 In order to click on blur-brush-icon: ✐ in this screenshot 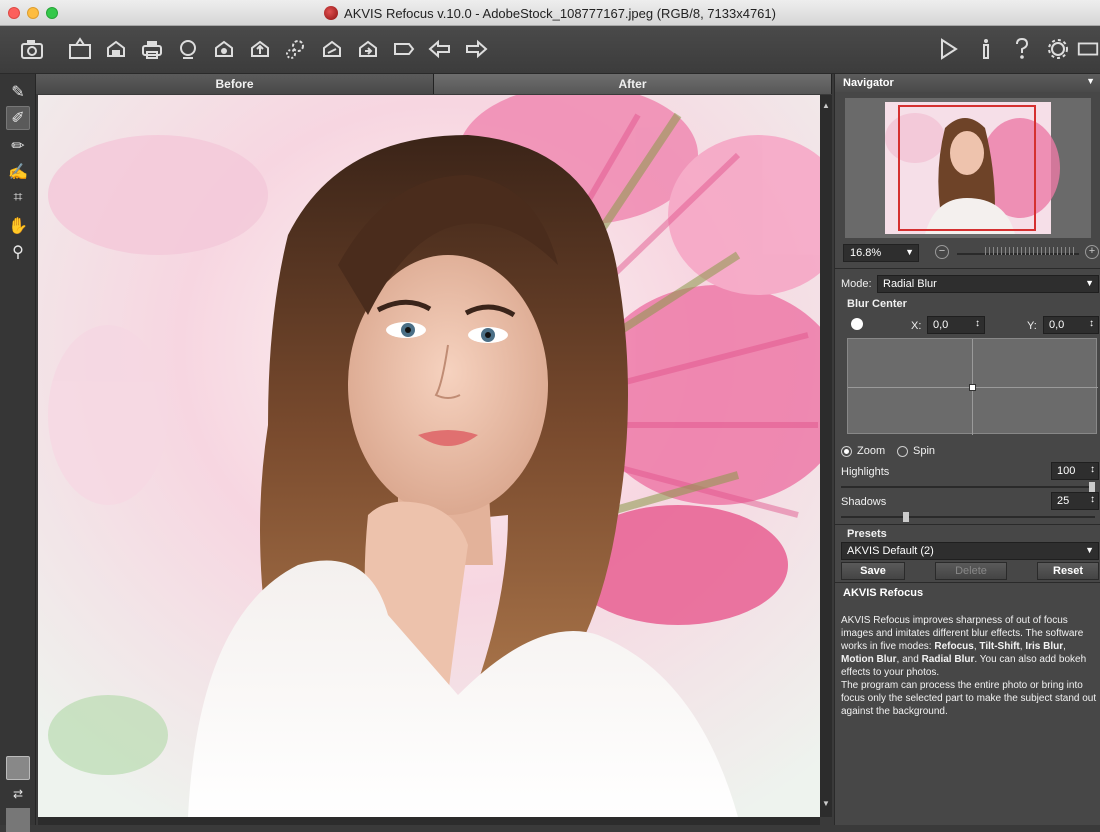, I will do `click(18, 118)`.